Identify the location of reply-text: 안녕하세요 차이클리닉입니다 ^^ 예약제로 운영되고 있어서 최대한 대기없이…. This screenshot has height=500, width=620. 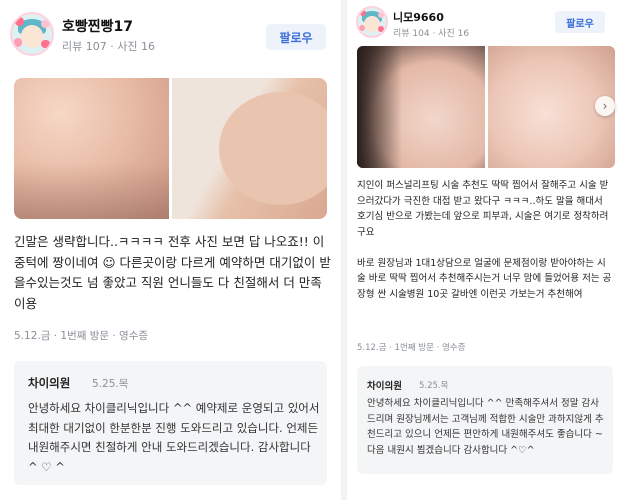
(174, 437).